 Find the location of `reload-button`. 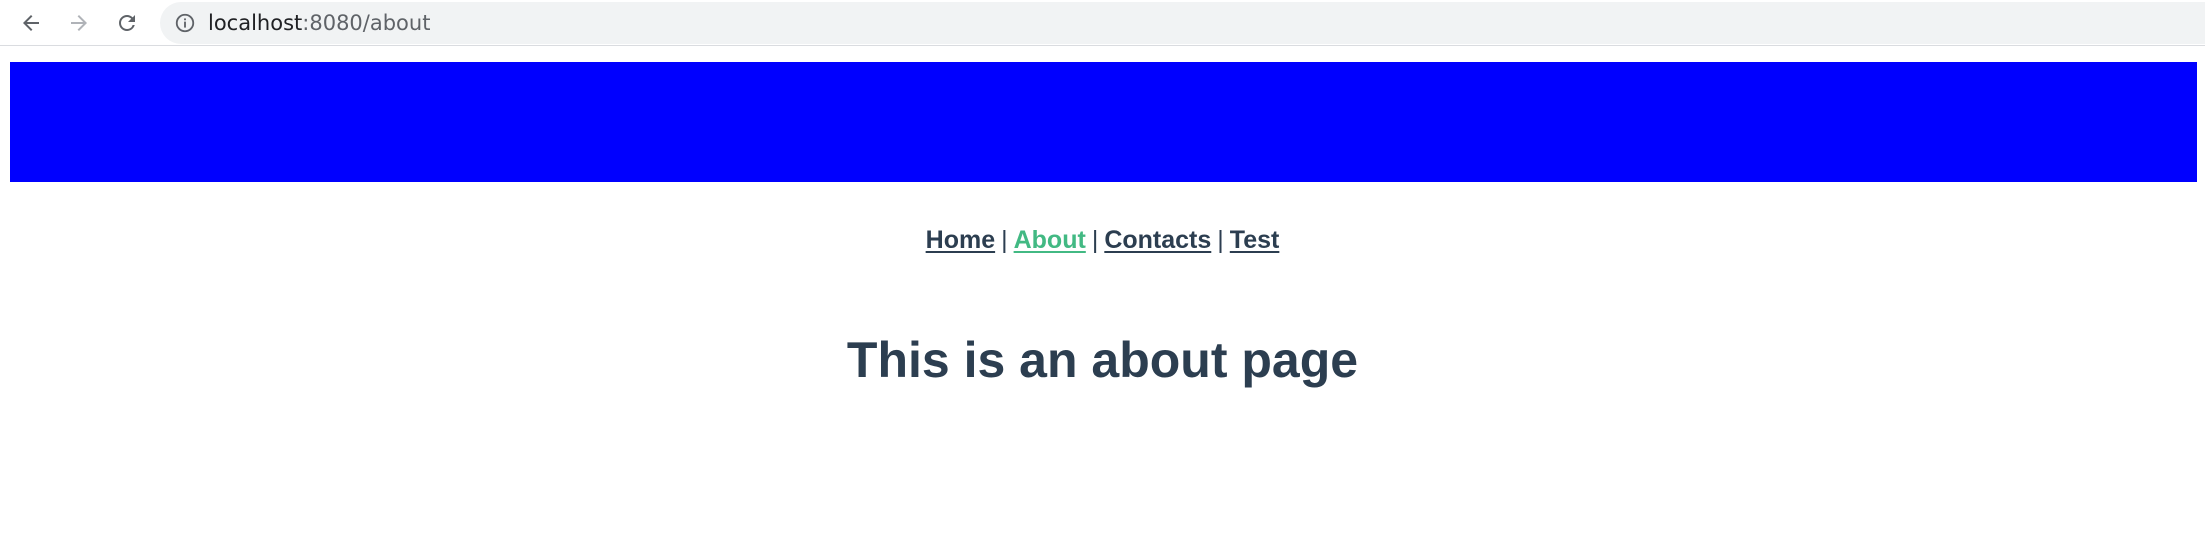

reload-button is located at coordinates (127, 23).